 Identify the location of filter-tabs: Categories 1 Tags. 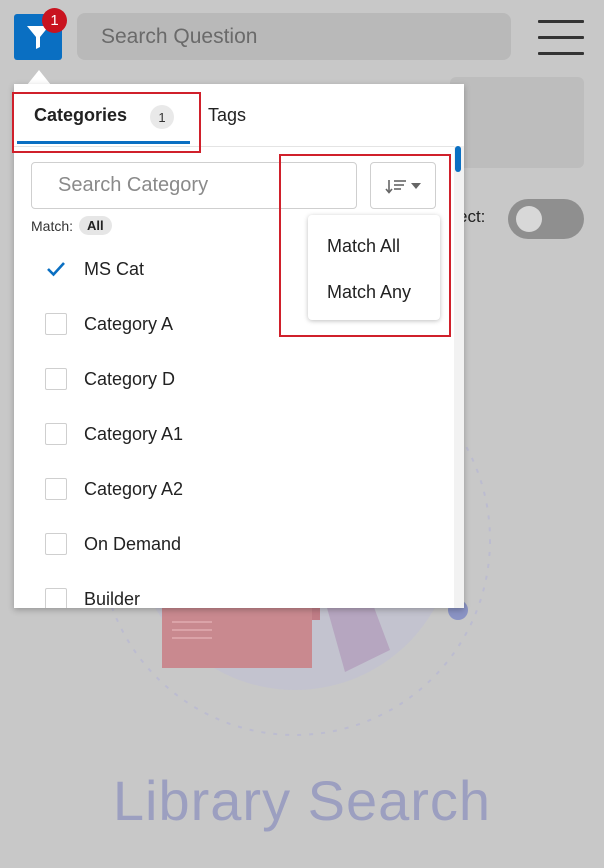
(239, 115).